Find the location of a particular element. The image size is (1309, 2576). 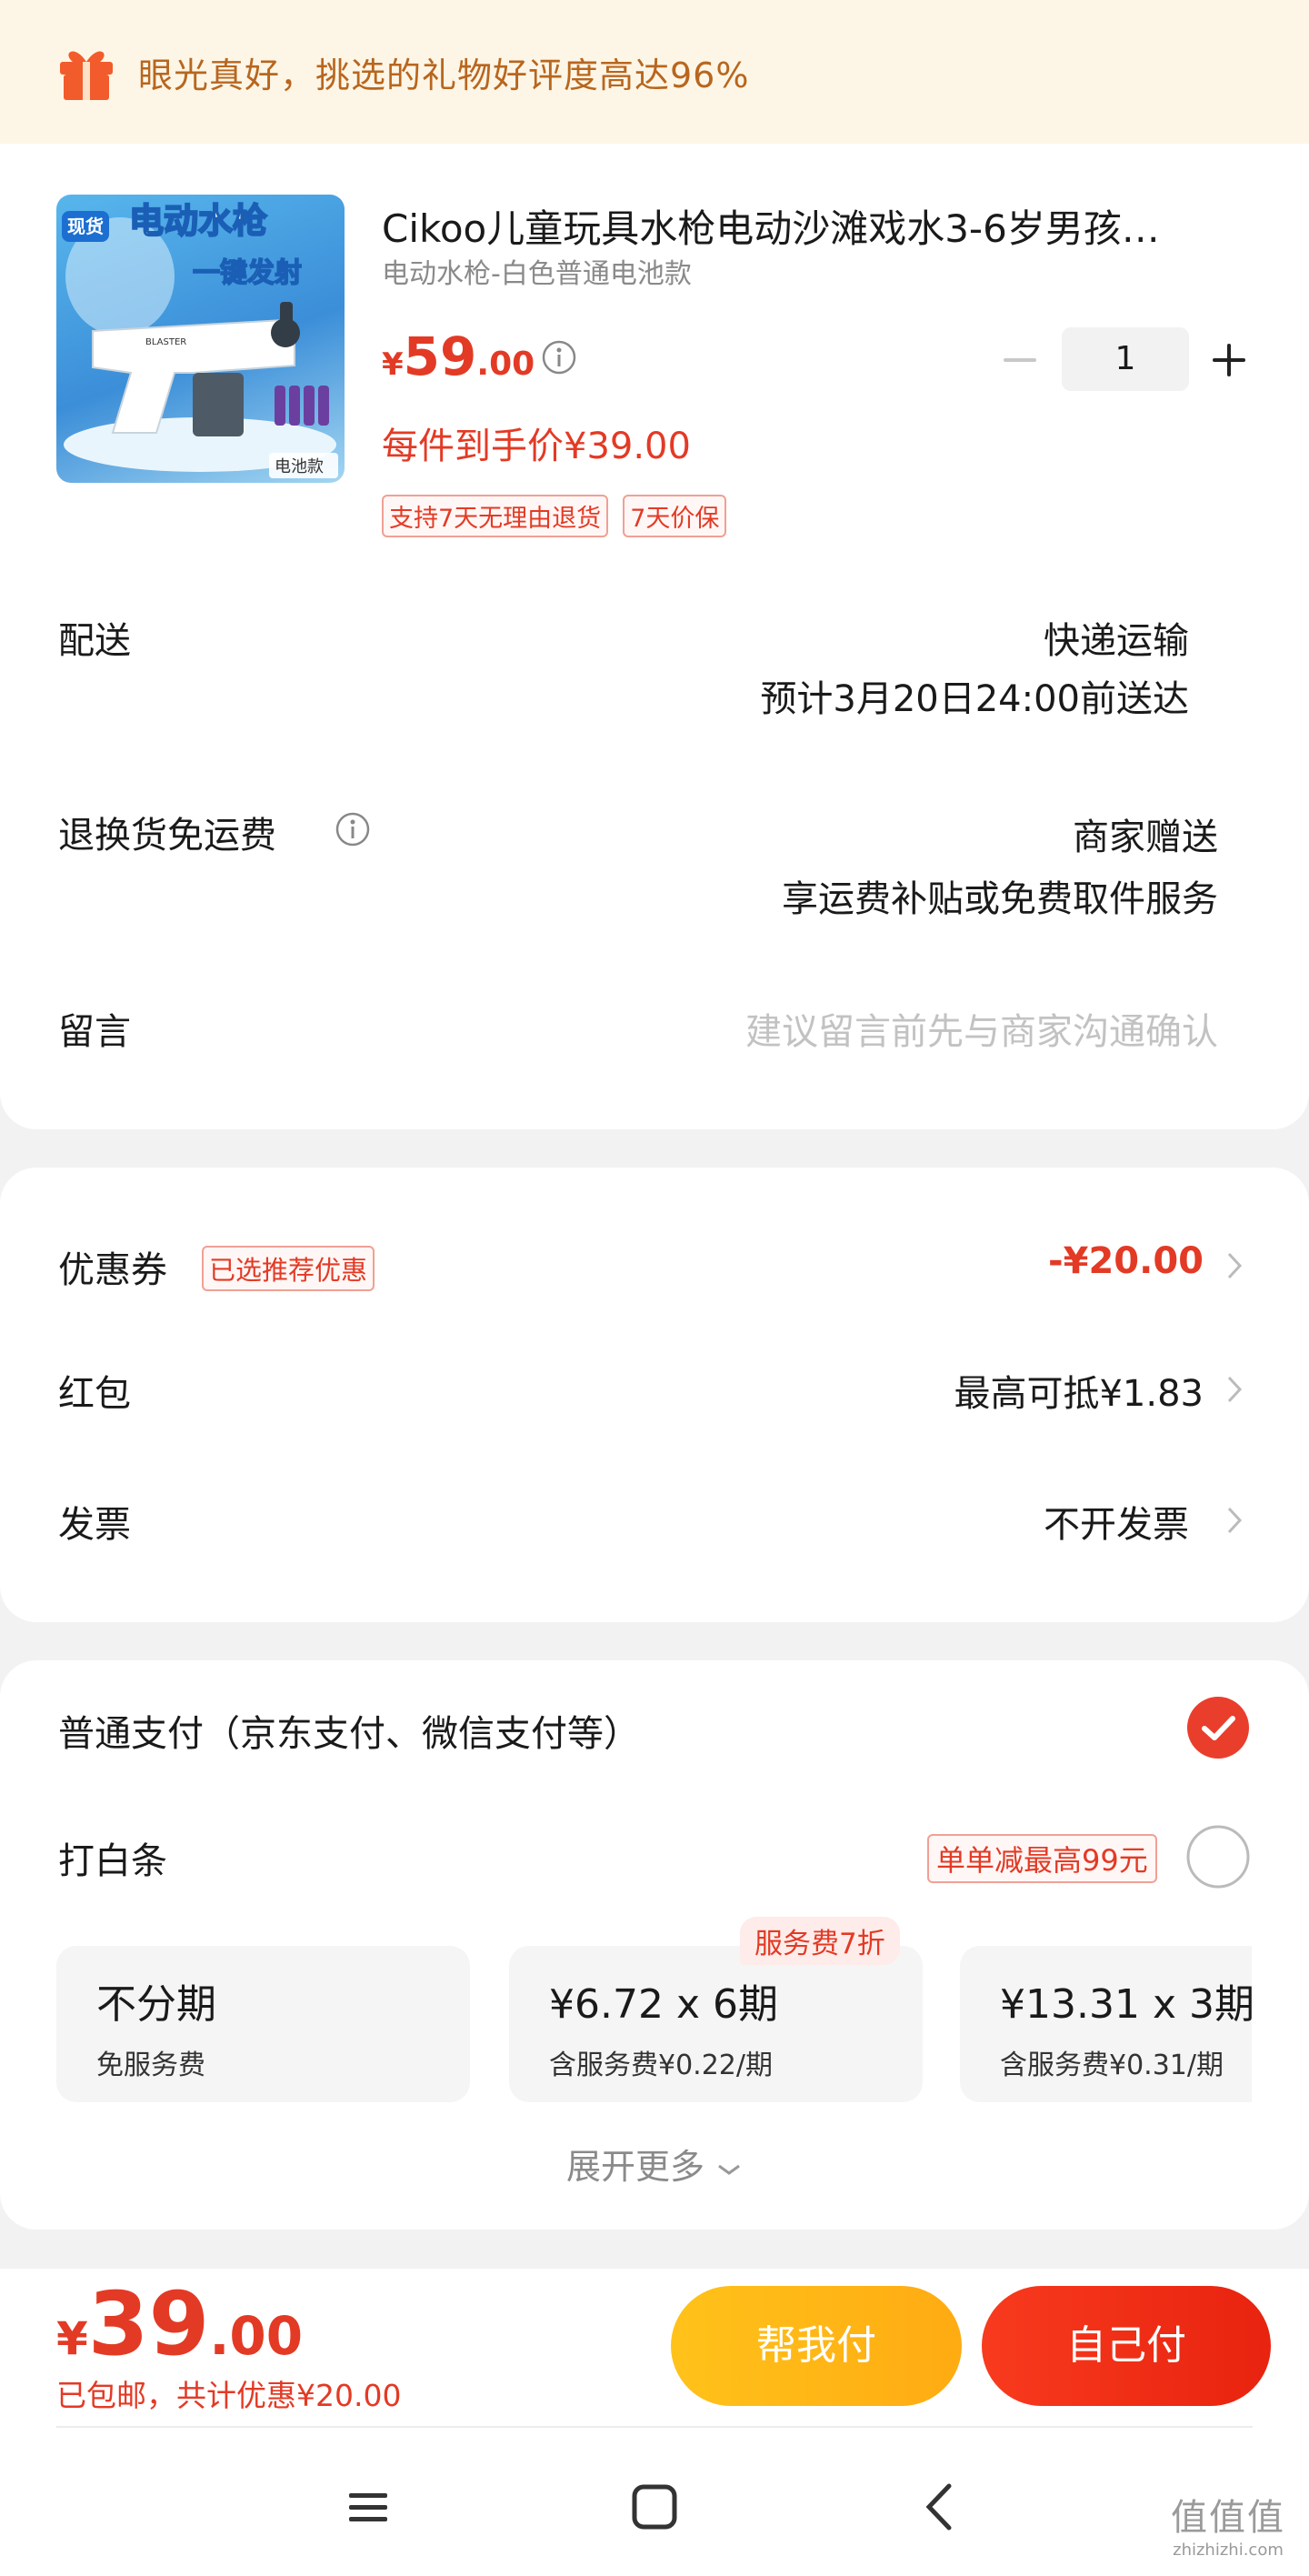

service-tag: 7天价保 is located at coordinates (675, 516).